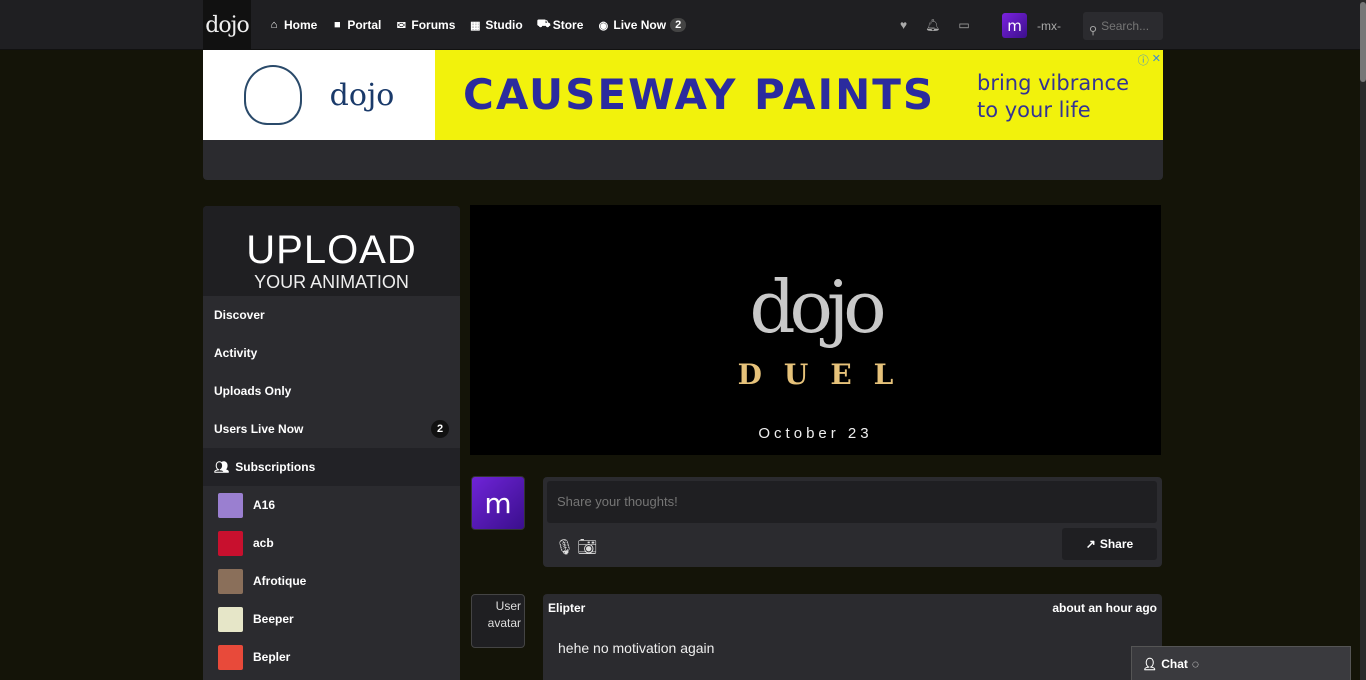 This screenshot has height=680, width=1366. Describe the element at coordinates (319, 95) in the screenshot. I see `banner-logo: dojo` at that location.